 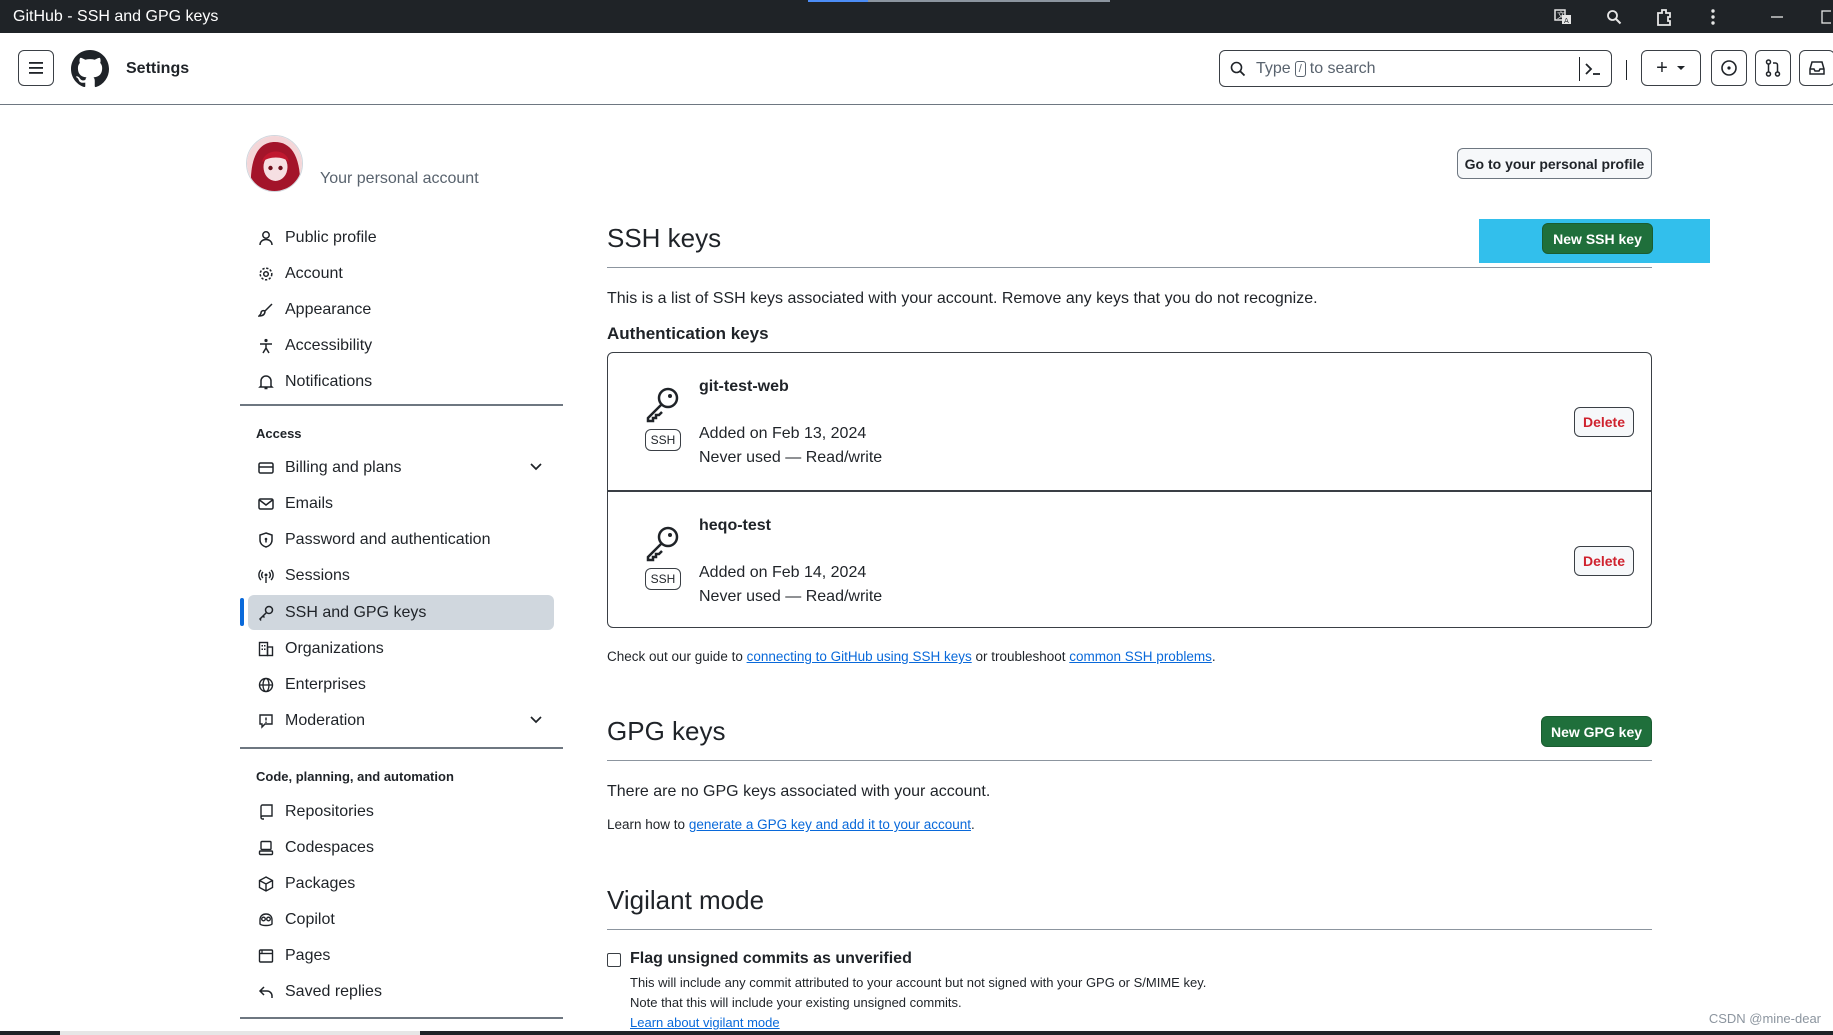 What do you see at coordinates (266, 685) in the screenshot?
I see `globe-icon` at bounding box center [266, 685].